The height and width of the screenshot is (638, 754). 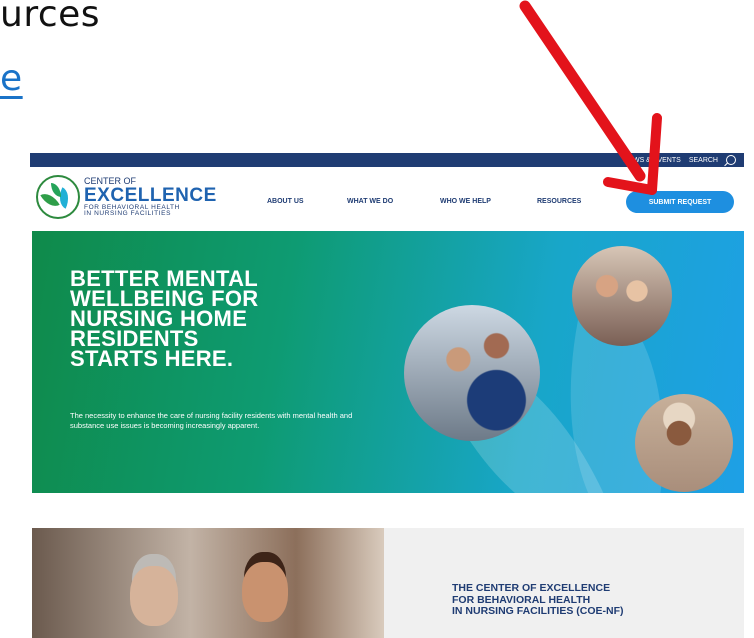 I want to click on nav-who-we-help: WHO WE HELP, so click(x=465, y=201).